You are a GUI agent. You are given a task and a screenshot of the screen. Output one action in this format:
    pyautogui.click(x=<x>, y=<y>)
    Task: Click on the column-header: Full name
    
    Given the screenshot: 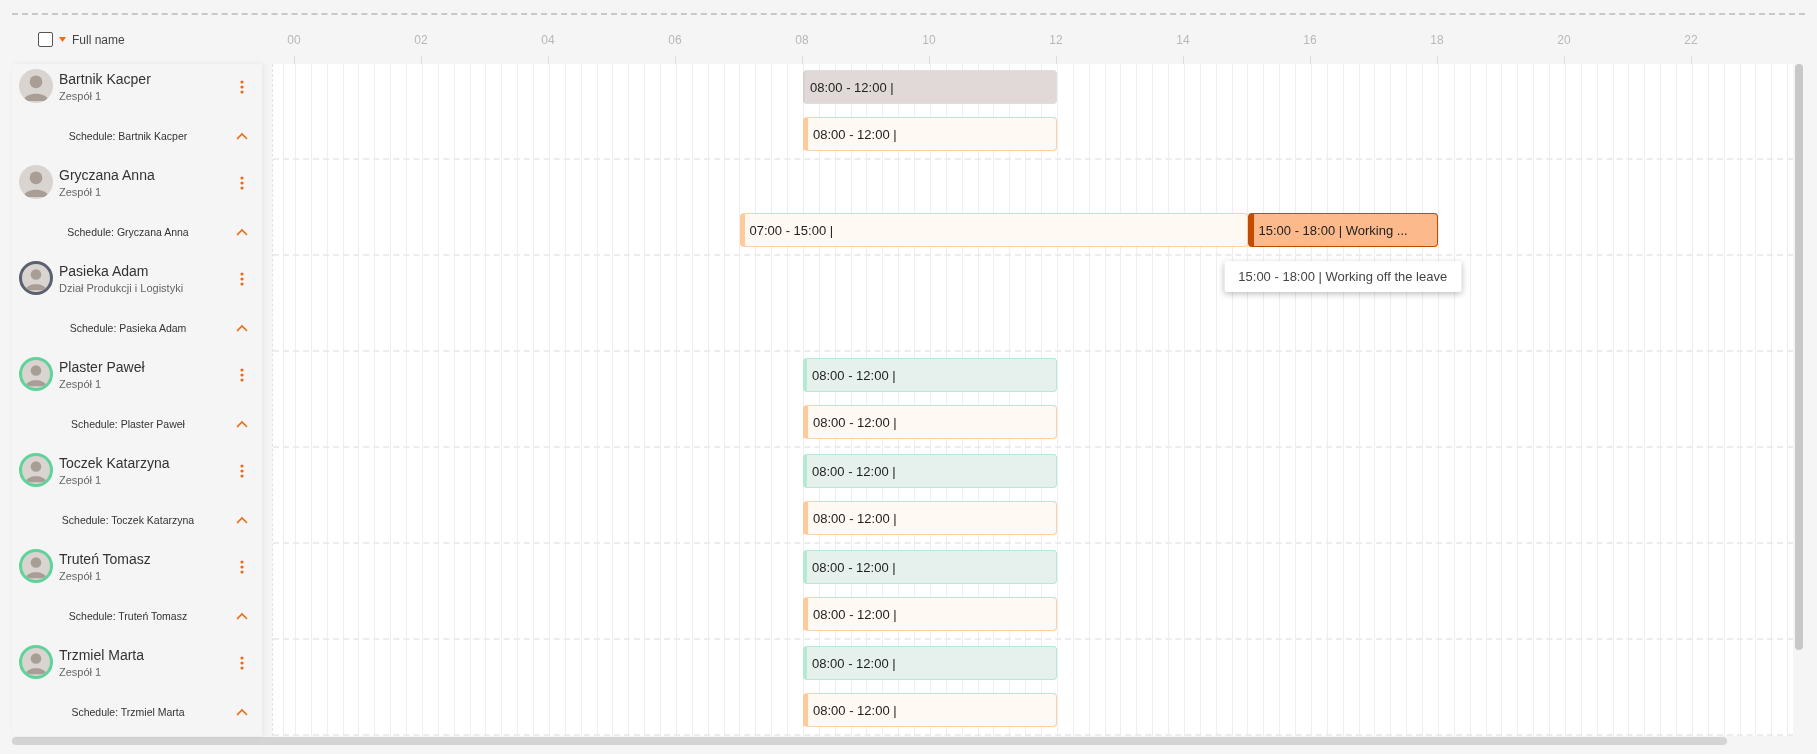 What is the action you would take?
    pyautogui.click(x=98, y=39)
    